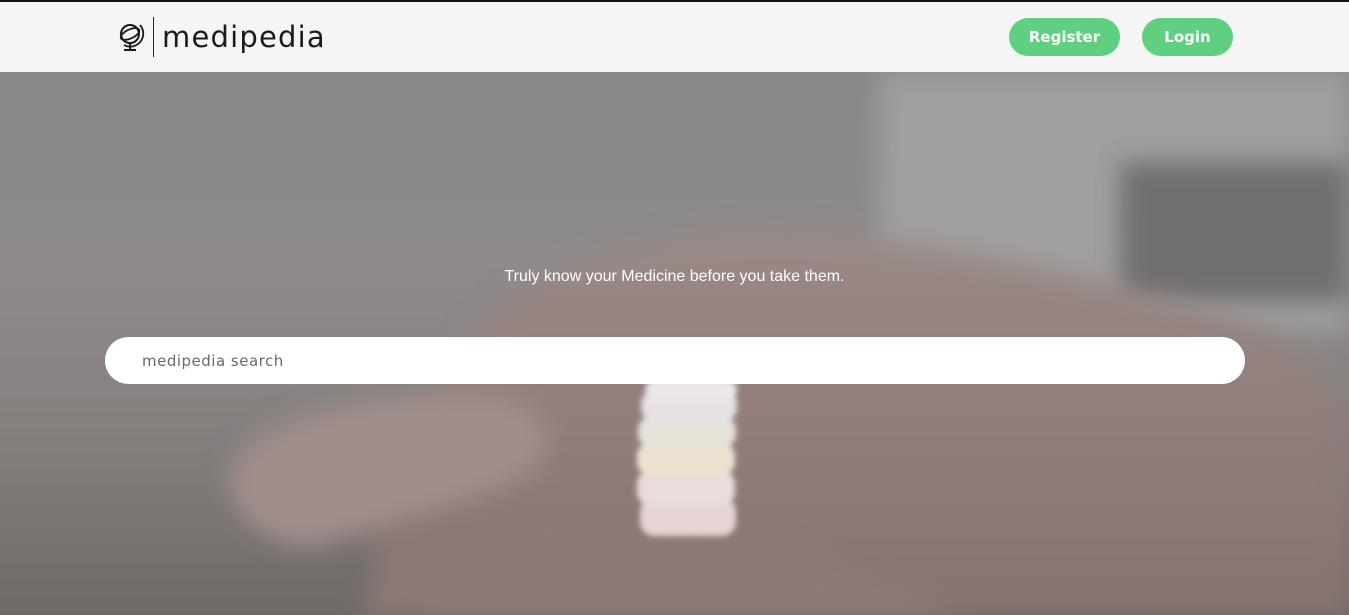 This screenshot has width=1349, height=615. Describe the element at coordinates (674, 37) in the screenshot. I see `navbar: medipedia Register Login` at that location.